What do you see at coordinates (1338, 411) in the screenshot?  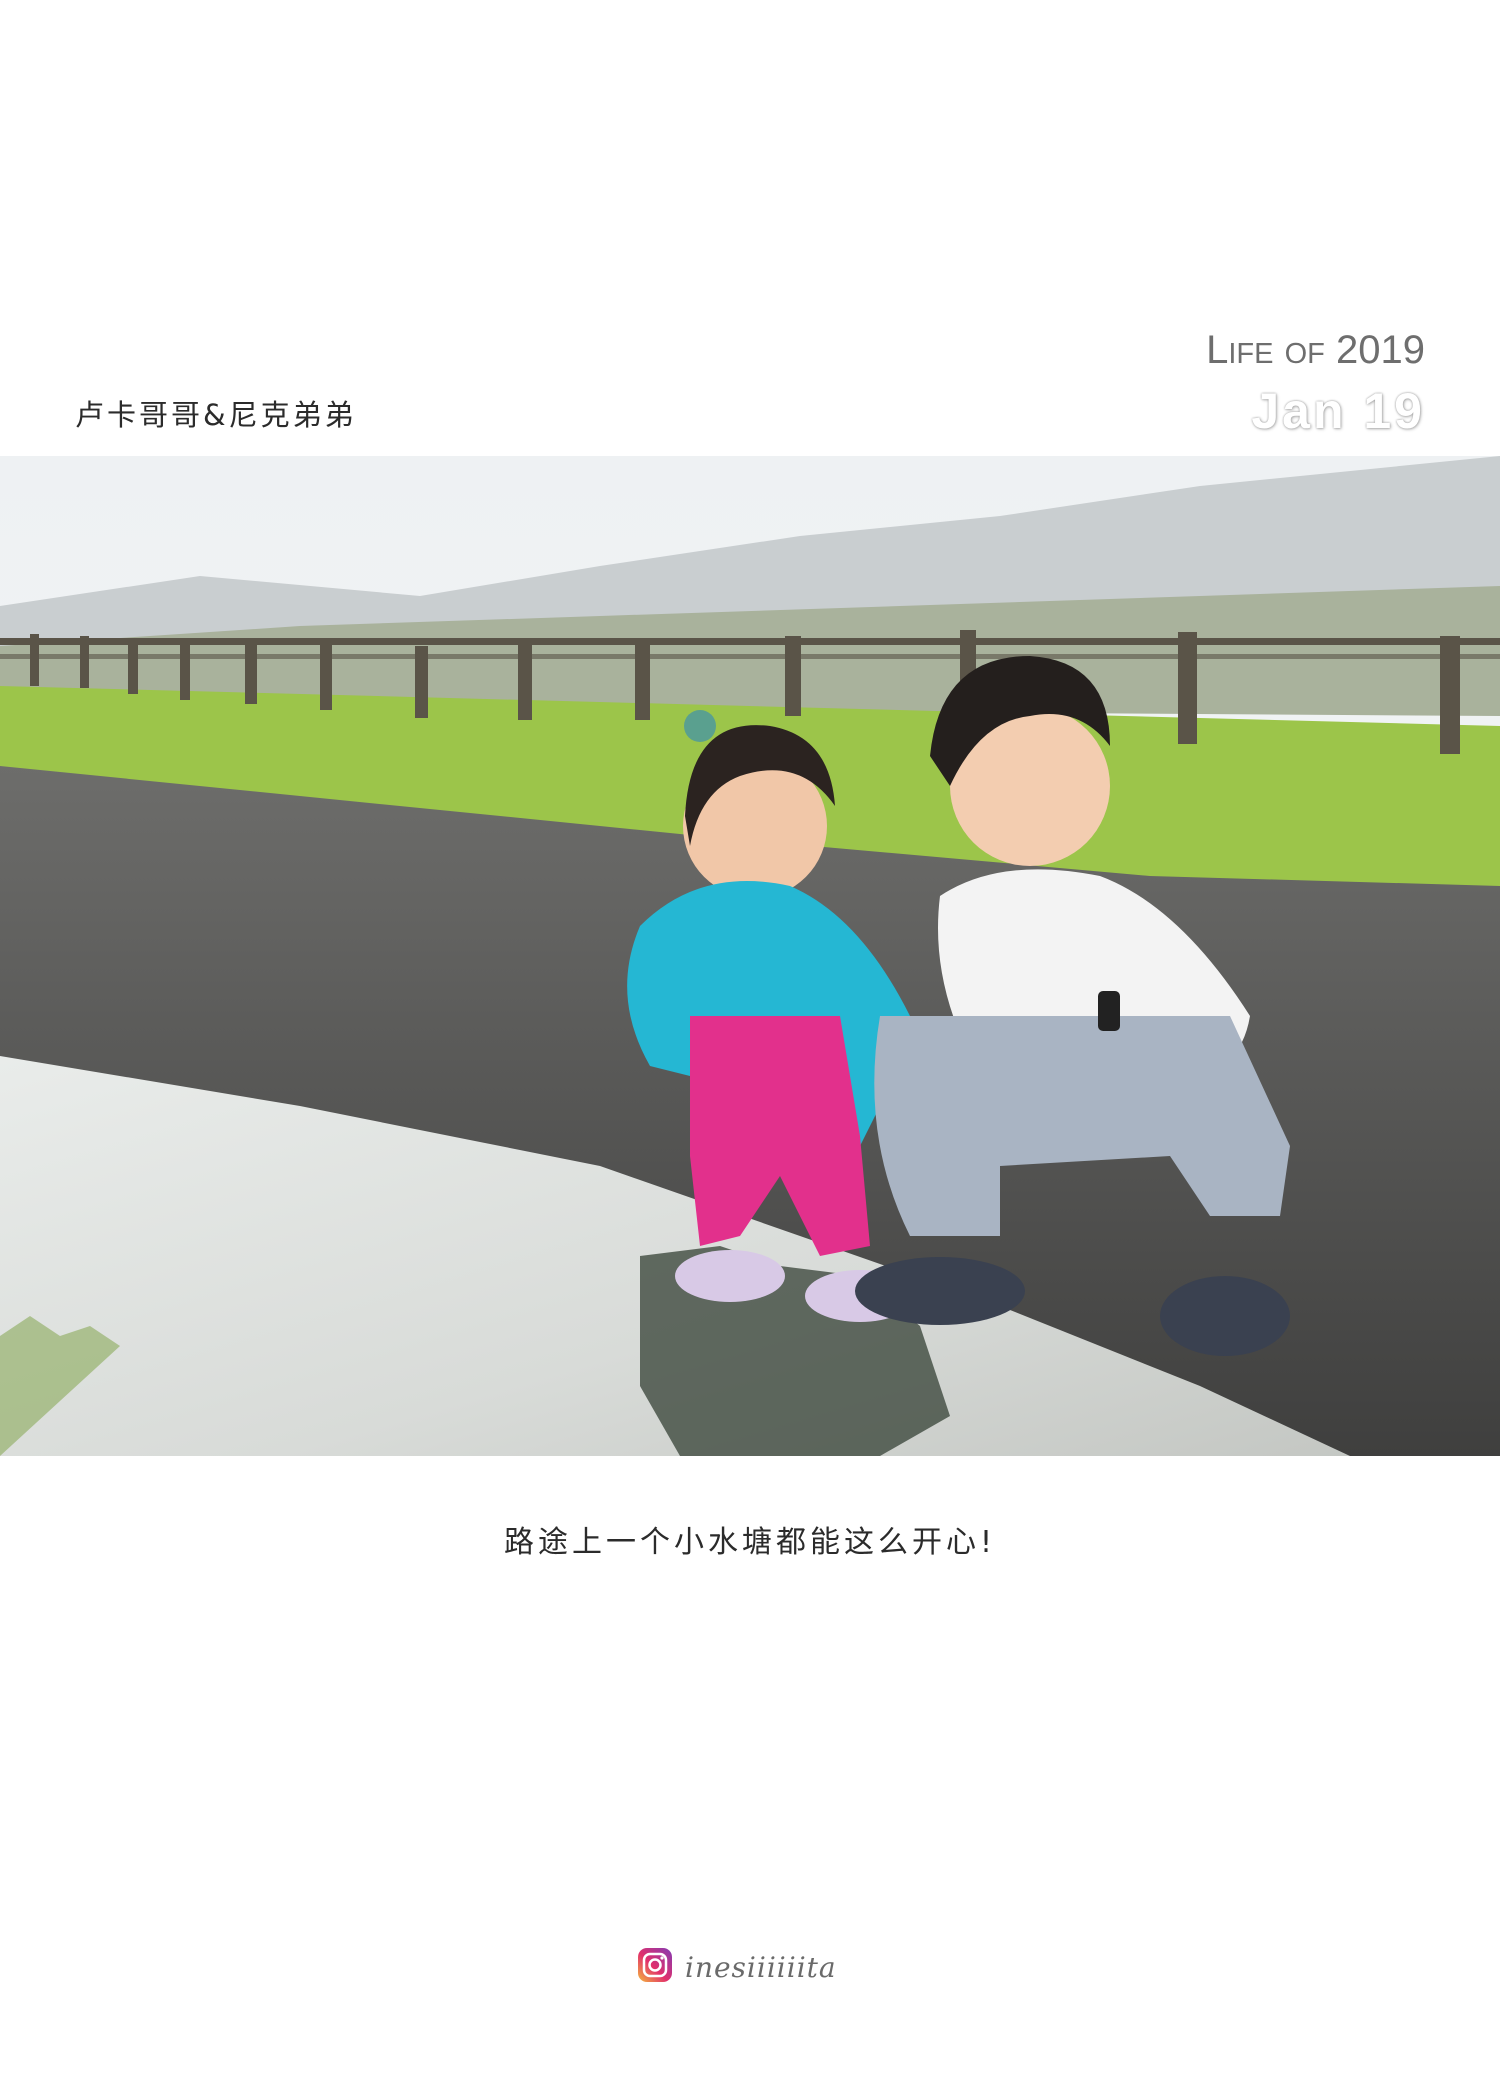 I see `date-label: Jan 19` at bounding box center [1338, 411].